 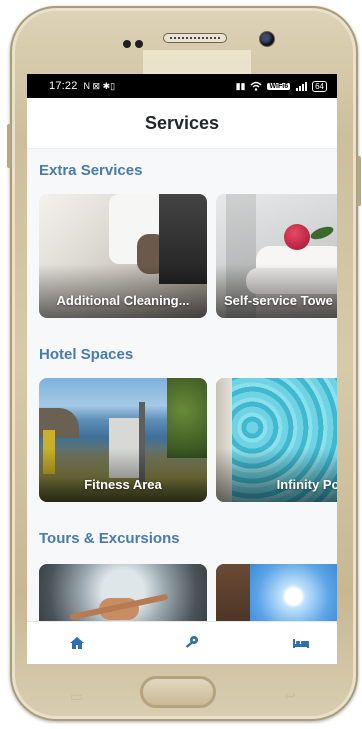 What do you see at coordinates (191, 643) in the screenshot?
I see `key-icon` at bounding box center [191, 643].